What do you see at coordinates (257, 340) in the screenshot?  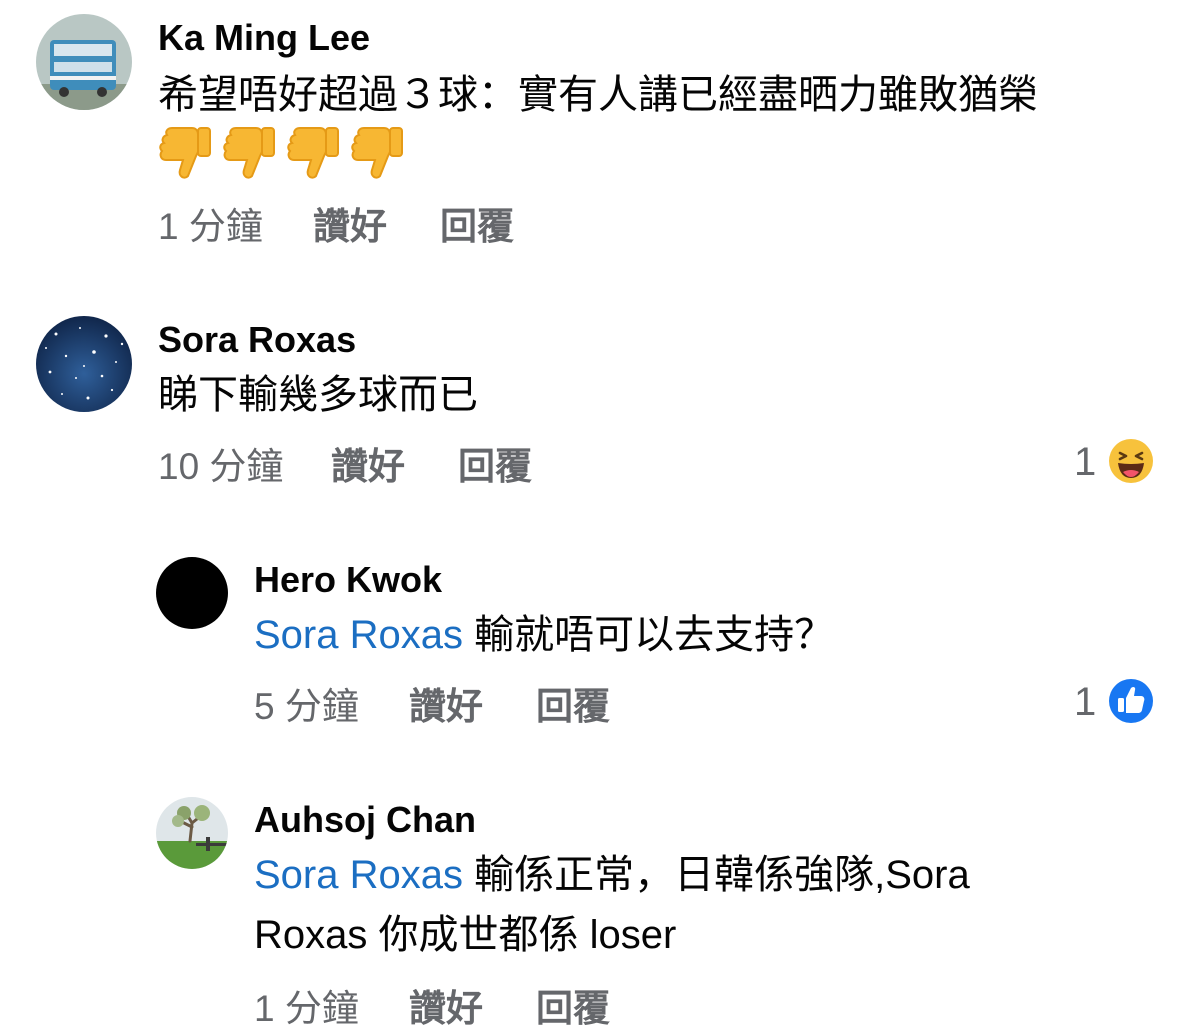 I see `comment-author: Sora Roxas` at bounding box center [257, 340].